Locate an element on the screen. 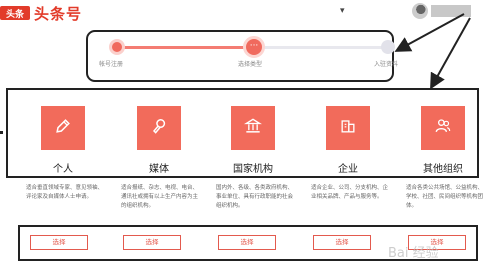 This screenshot has height=278, width=500. avatar is located at coordinates (420, 11).